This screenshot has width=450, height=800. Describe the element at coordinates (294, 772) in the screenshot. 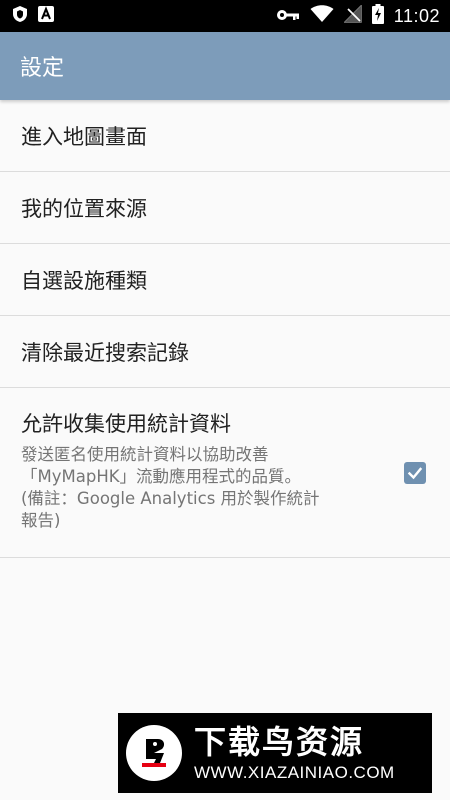

I see `watermark-url: WWW.XIAZAINIAO.COM` at that location.